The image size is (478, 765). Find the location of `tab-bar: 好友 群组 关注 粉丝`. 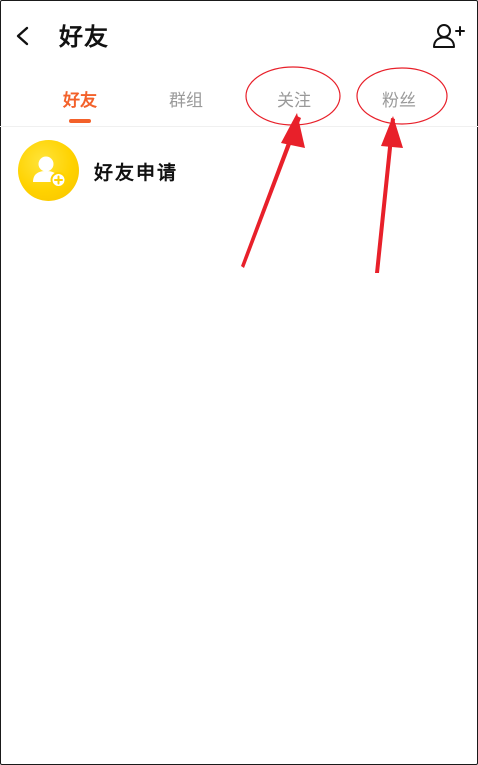

tab-bar: 好友 群组 关注 粉丝 is located at coordinates (239, 98).